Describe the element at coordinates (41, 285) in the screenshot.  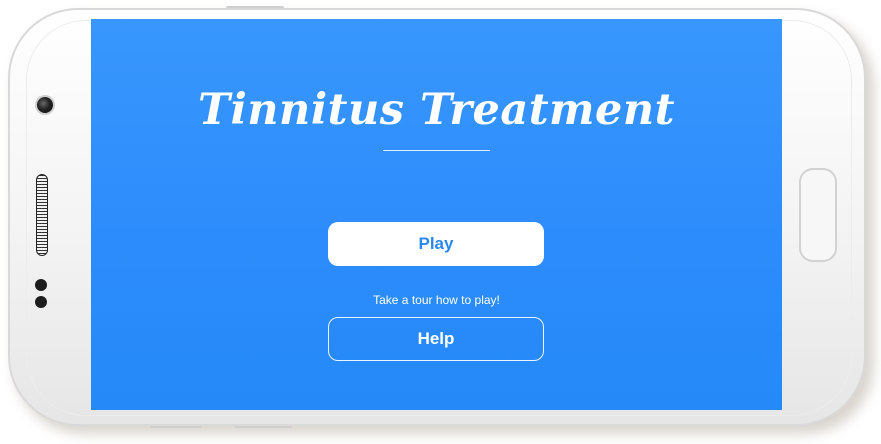
I see `sensor-dot-top` at that location.